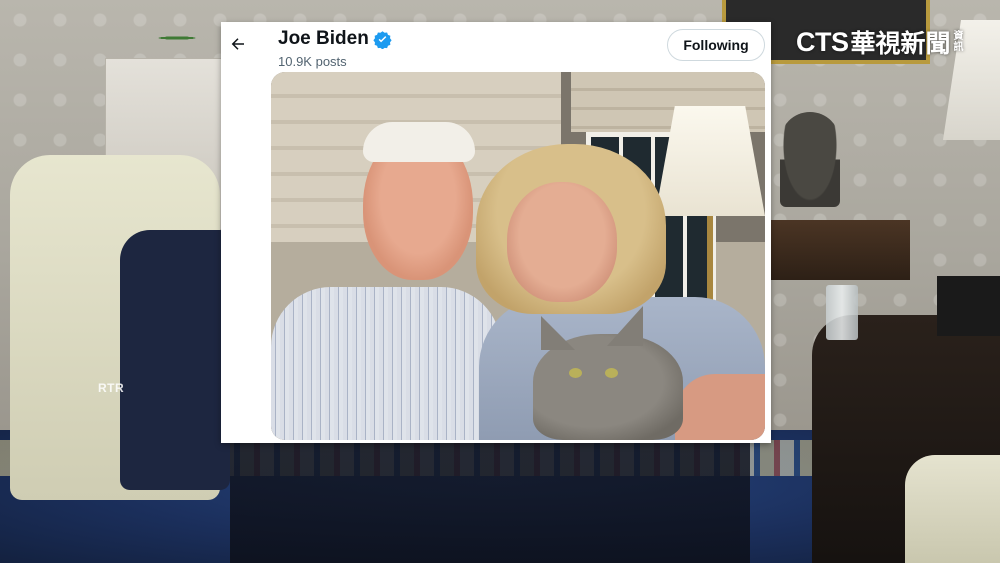 This screenshot has height=563, width=1000. I want to click on channel-logo-latin: CTS, so click(822, 41).